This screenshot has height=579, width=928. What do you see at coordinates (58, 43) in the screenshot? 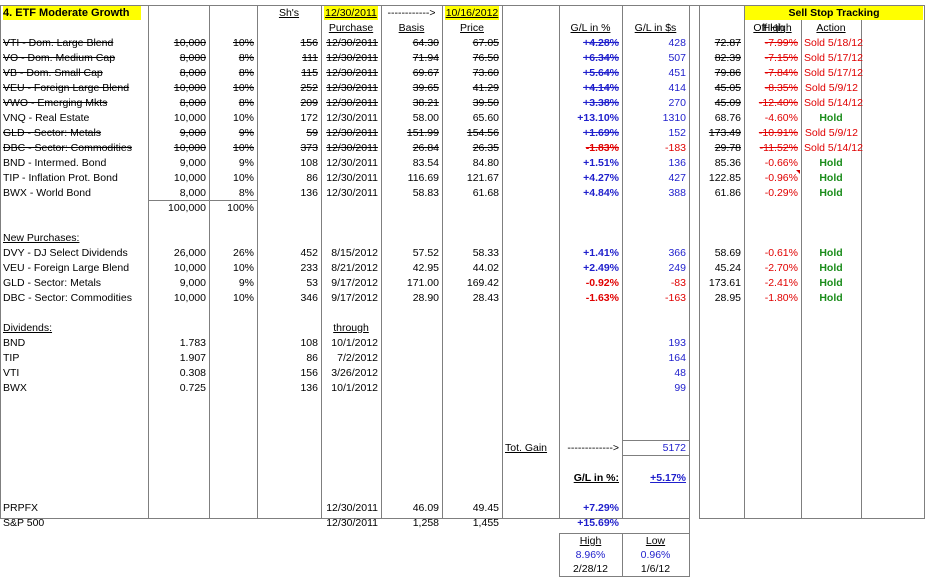
I see `holding-name: VTI - Dom. Large Blend` at bounding box center [58, 43].